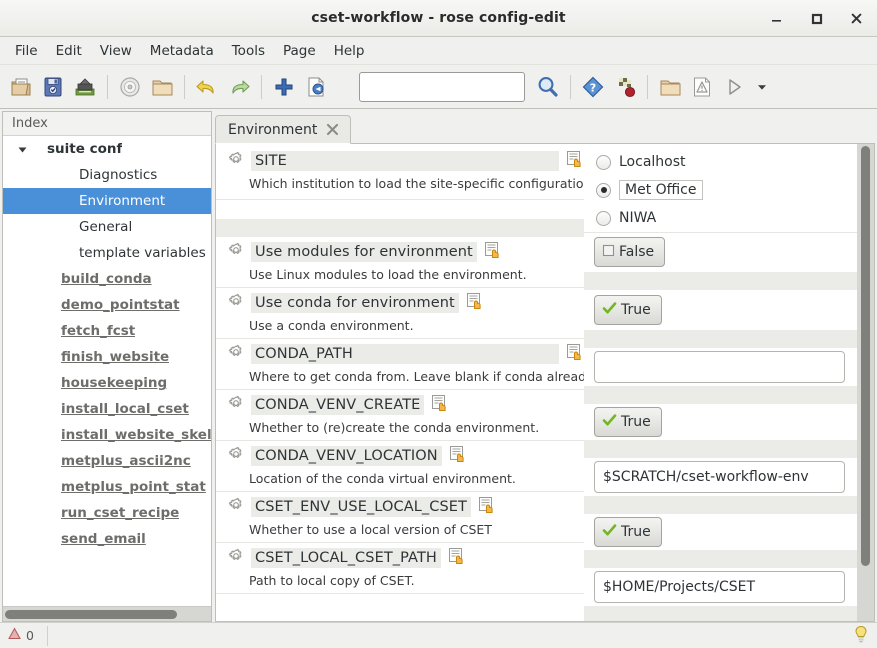 Image resolution: width=877 pixels, height=648 pixels. What do you see at coordinates (85, 87) in the screenshot?
I see `save-as-icon` at bounding box center [85, 87].